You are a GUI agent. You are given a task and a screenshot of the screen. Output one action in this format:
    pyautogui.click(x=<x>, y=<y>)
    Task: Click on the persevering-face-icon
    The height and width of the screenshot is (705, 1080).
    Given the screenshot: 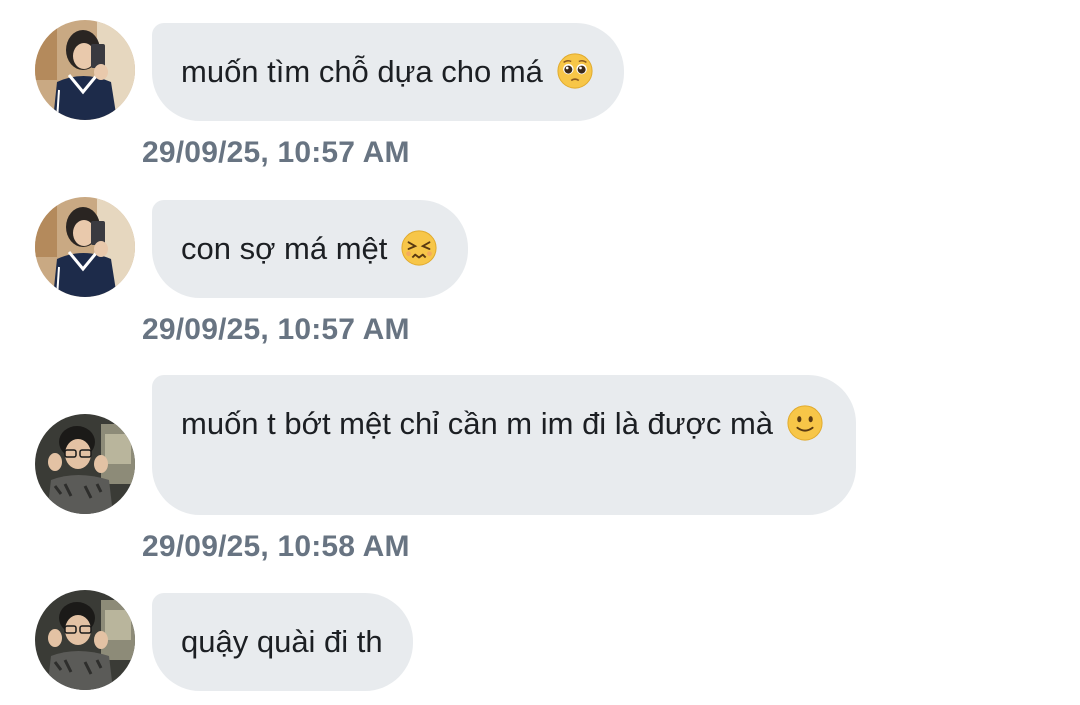 What is the action you would take?
    pyautogui.click(x=419, y=248)
    